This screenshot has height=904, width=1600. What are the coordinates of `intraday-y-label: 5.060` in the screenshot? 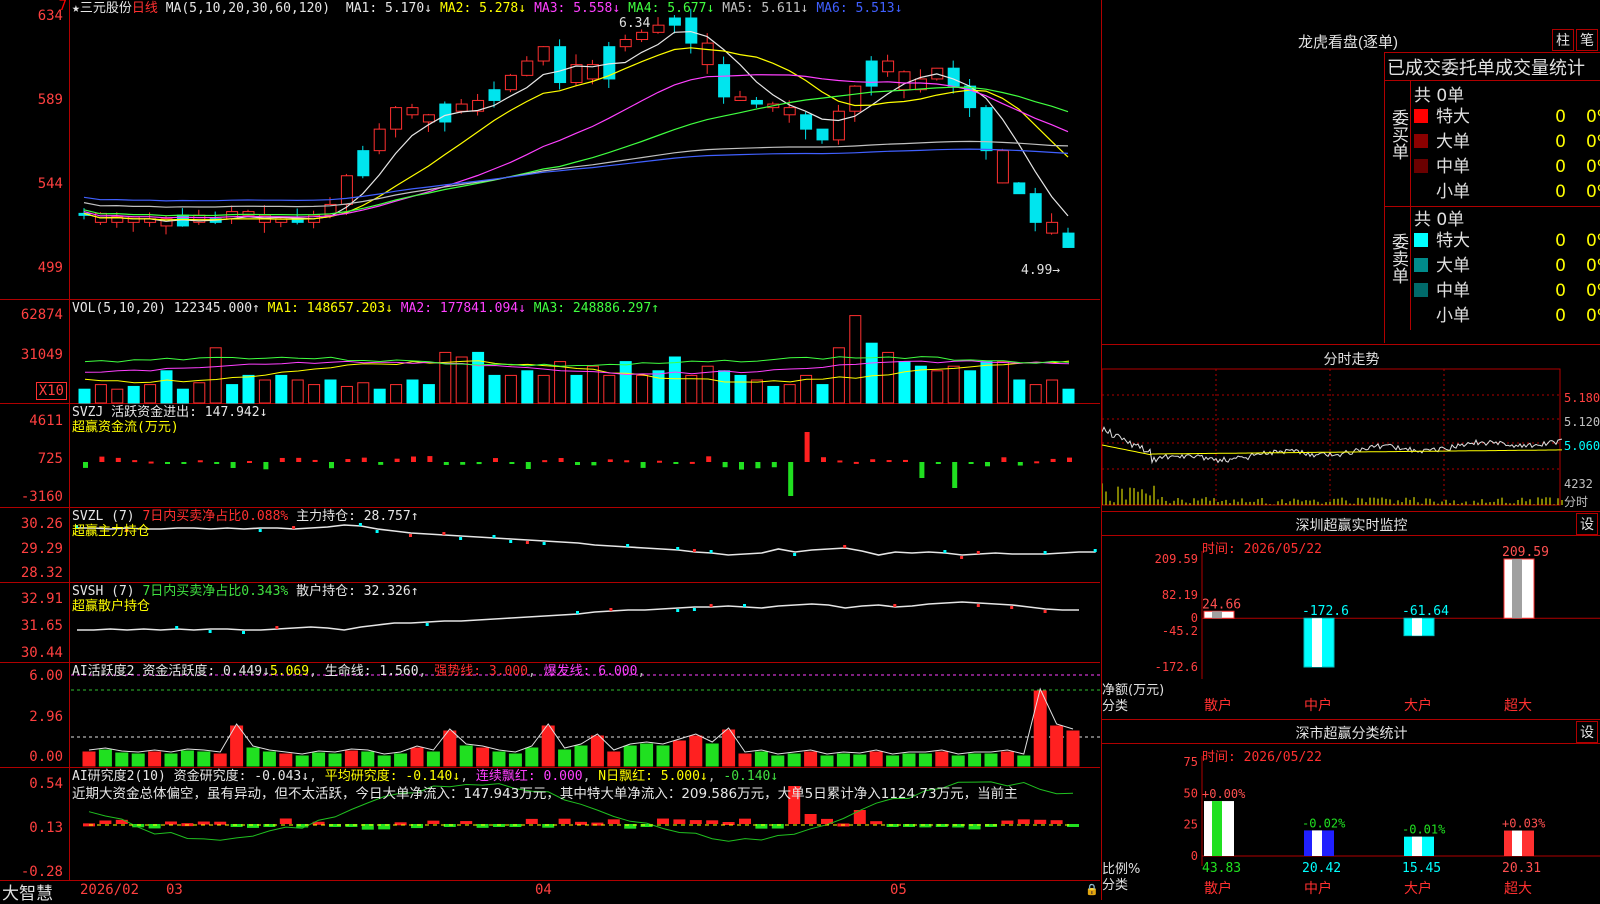 It's located at (1582, 446).